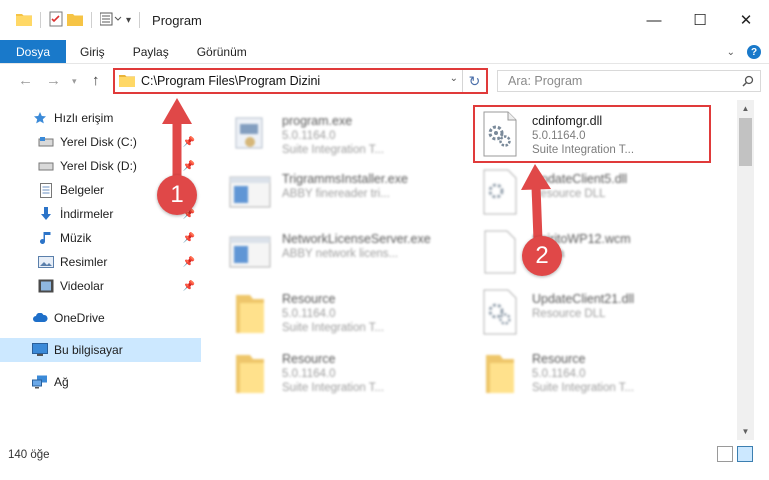 This screenshot has height=480, width=769. I want to click on sidebar-item-this-pc: Bu bilgisayar, so click(100, 350).